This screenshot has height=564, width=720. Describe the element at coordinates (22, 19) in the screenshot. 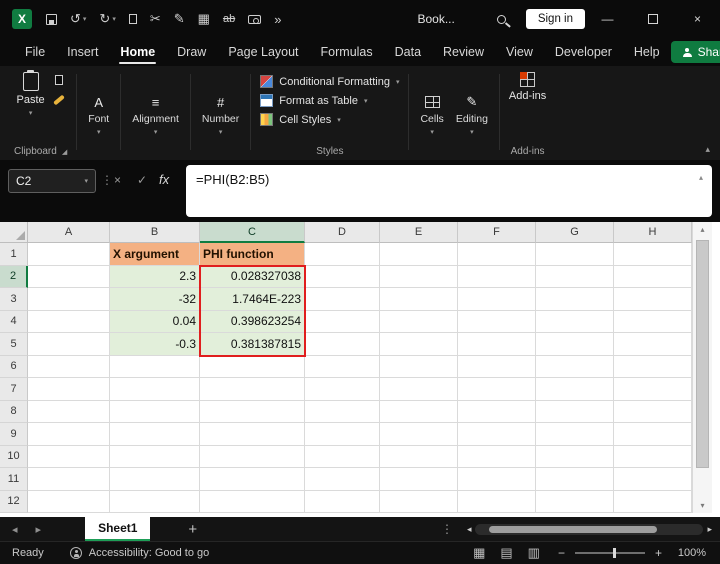

I see `excel-logo-icon: X` at that location.